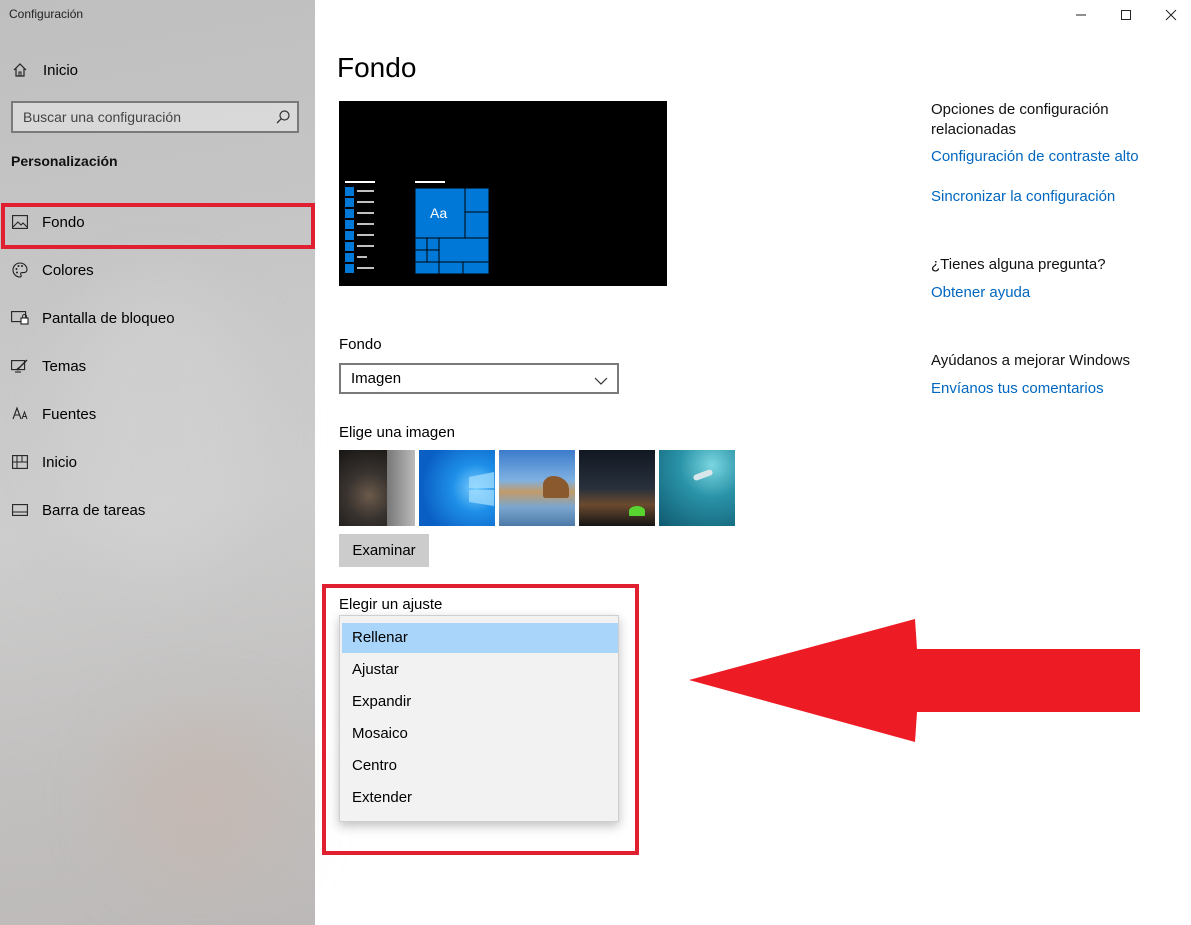 Image resolution: width=1191 pixels, height=925 pixels. What do you see at coordinates (283, 117) in the screenshot?
I see `search-icon` at bounding box center [283, 117].